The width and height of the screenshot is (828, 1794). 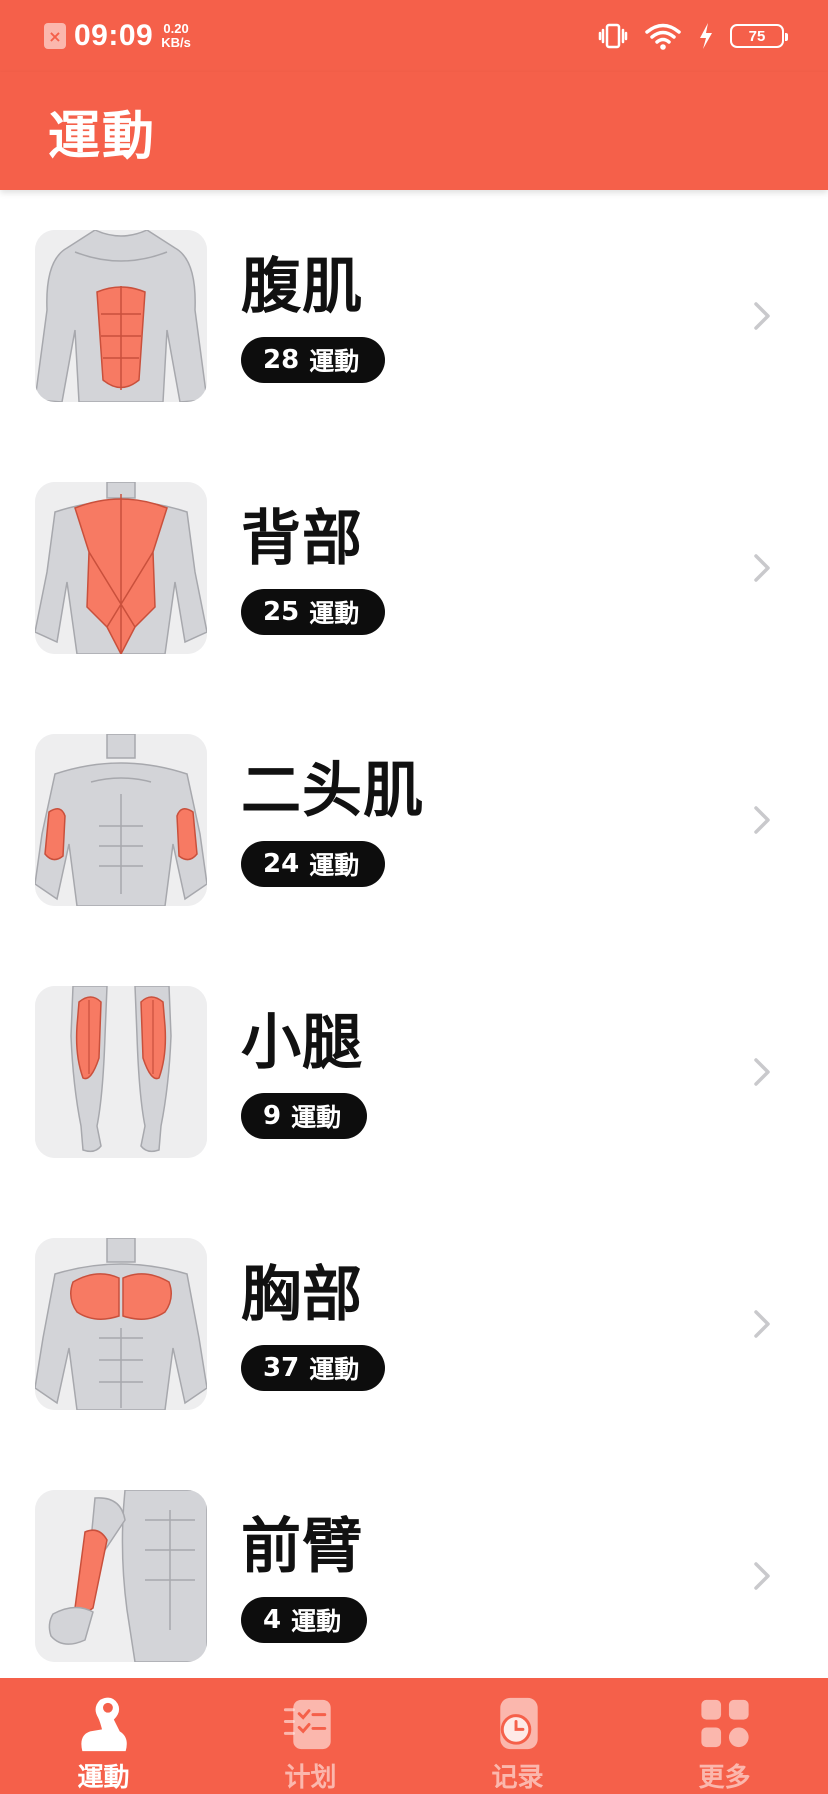 I want to click on list-item-text: 胸部 37 運動, so click(x=313, y=1324).